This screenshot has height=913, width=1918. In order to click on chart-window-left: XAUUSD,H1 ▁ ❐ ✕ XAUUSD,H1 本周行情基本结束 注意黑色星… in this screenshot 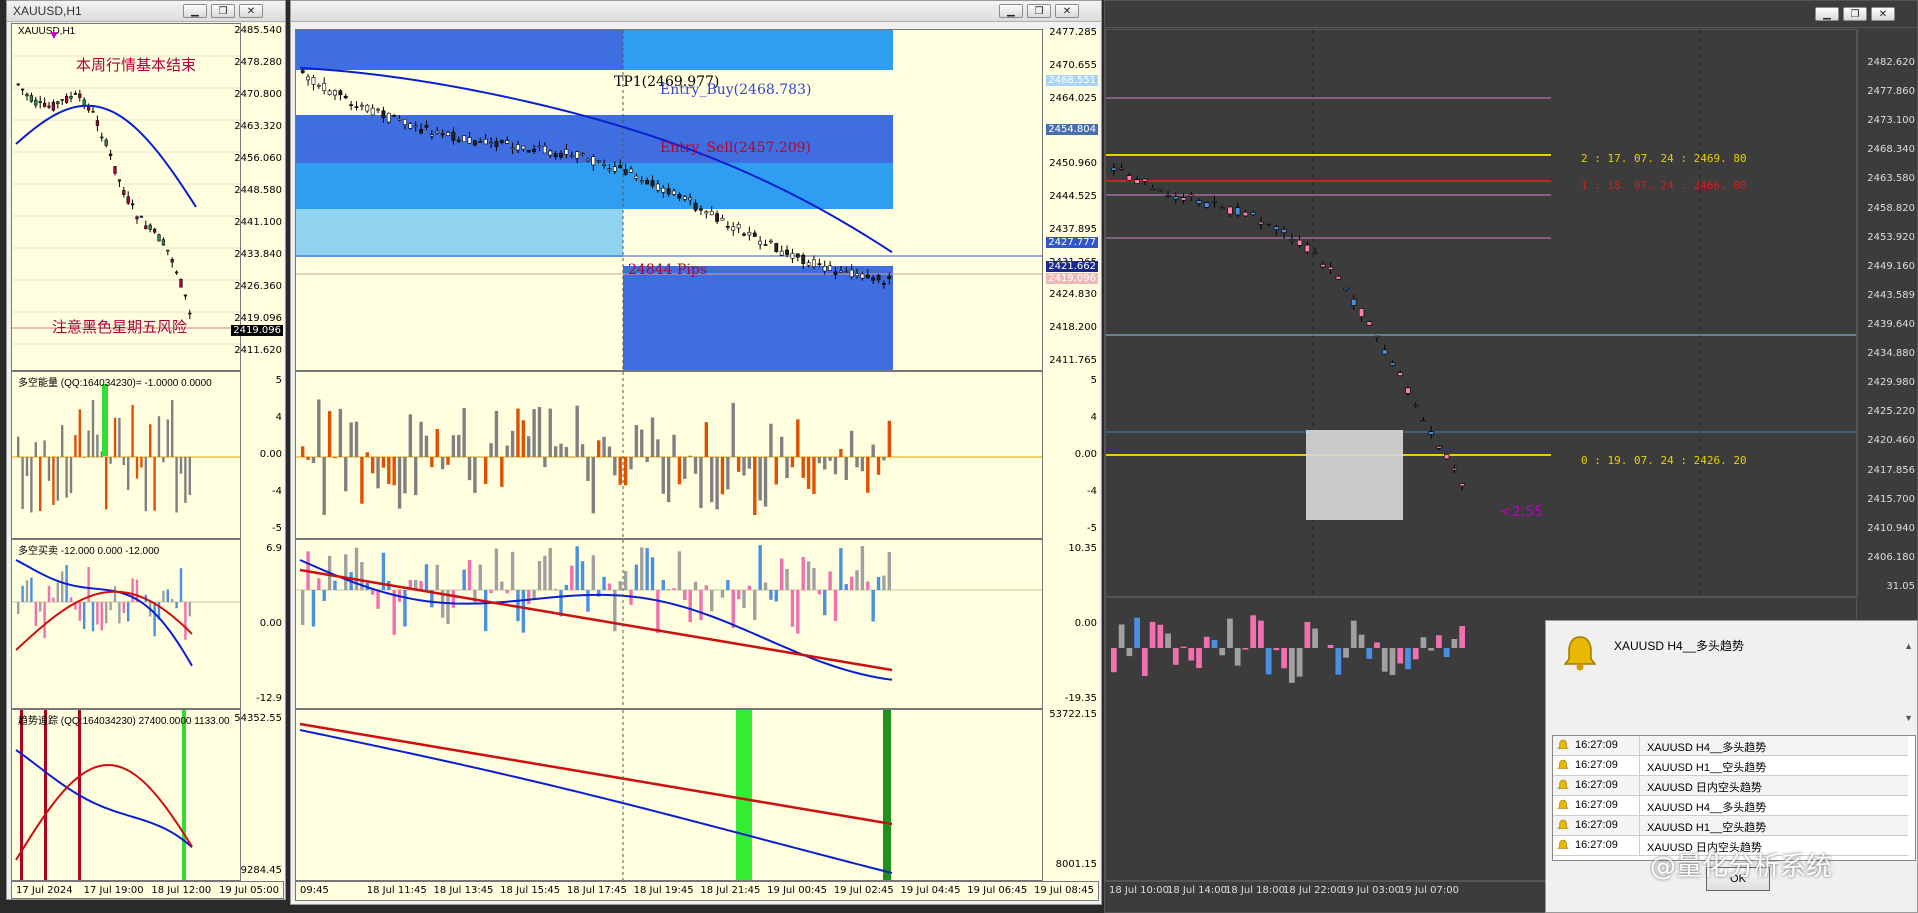, I will do `click(146, 450)`.